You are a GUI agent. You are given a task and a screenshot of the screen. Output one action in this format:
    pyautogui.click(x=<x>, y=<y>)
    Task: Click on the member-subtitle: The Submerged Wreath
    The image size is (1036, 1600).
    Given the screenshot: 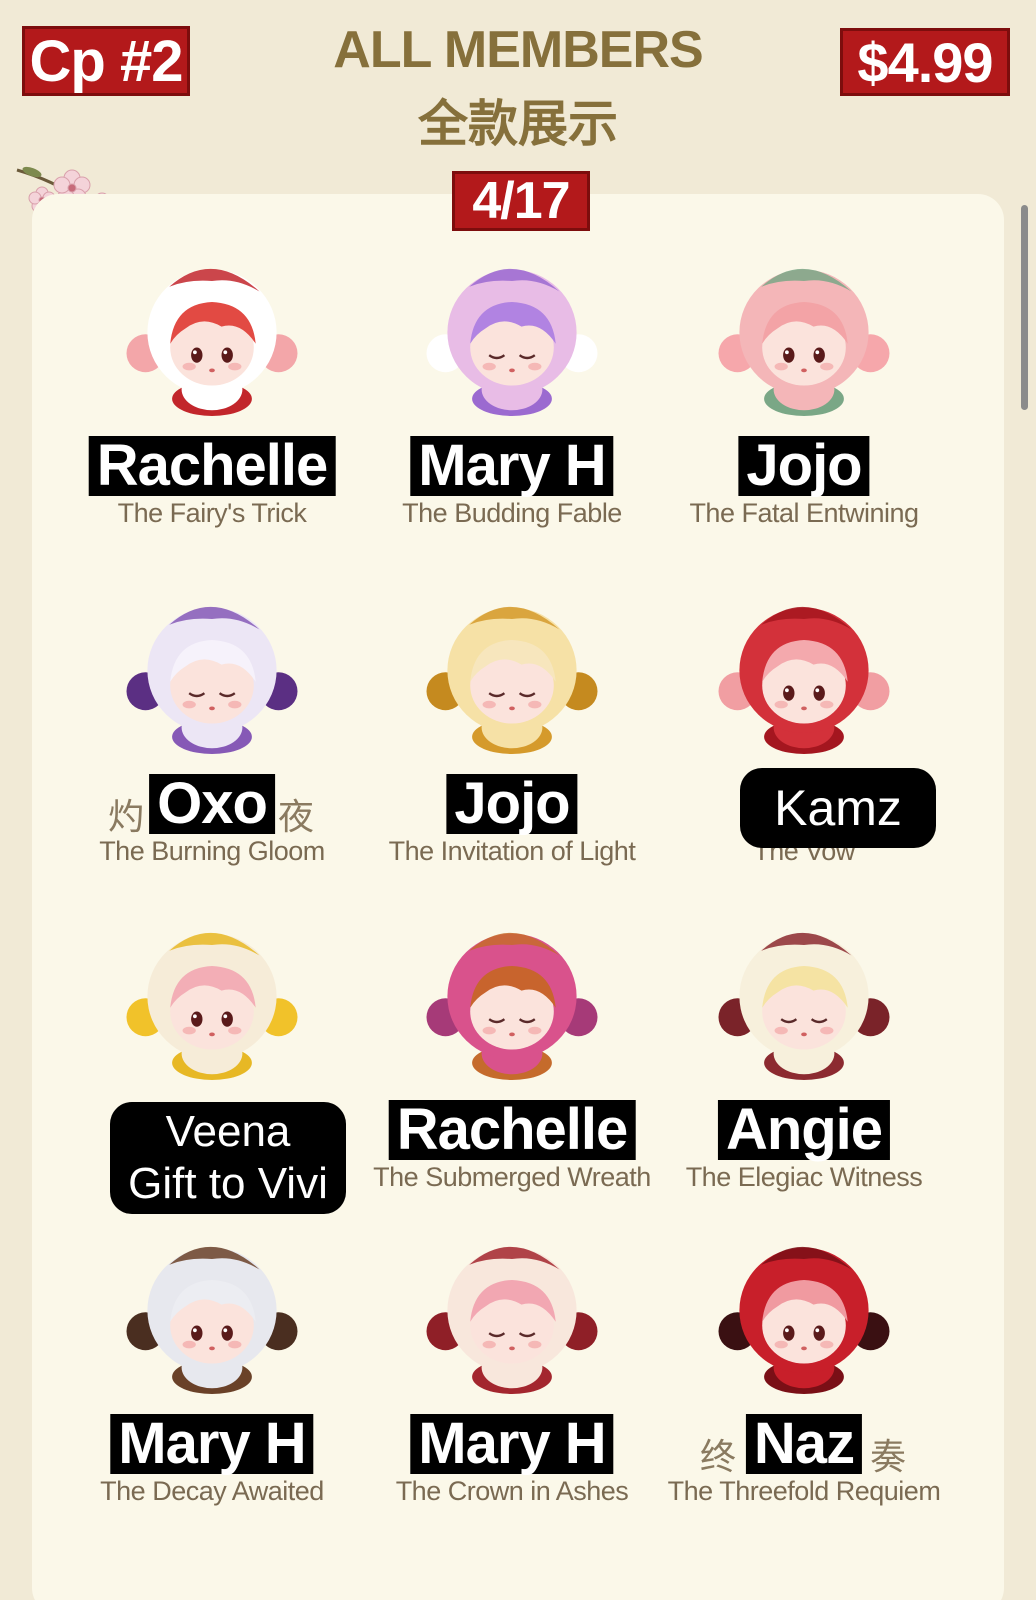 What is the action you would take?
    pyautogui.click(x=512, y=1177)
    